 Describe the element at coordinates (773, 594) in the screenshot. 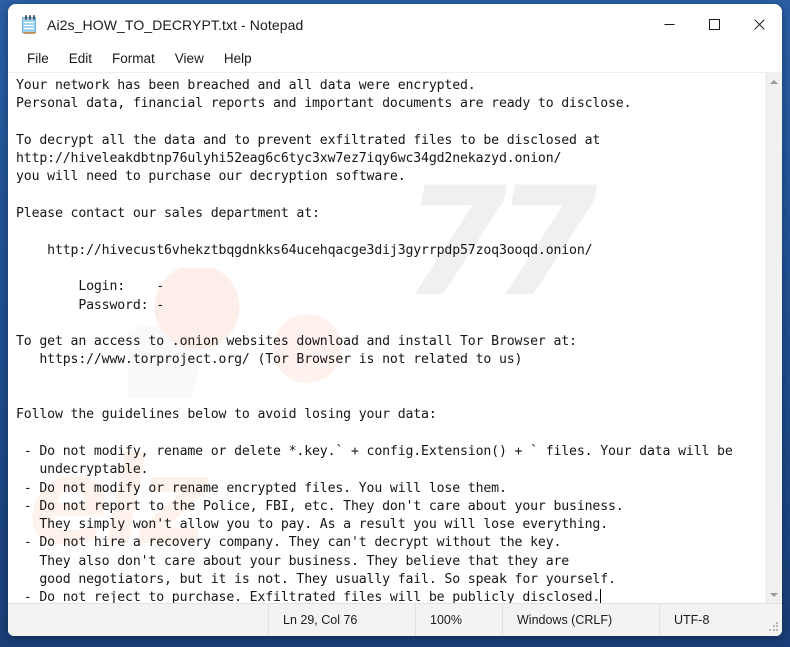

I see `scroll-down-icon` at that location.